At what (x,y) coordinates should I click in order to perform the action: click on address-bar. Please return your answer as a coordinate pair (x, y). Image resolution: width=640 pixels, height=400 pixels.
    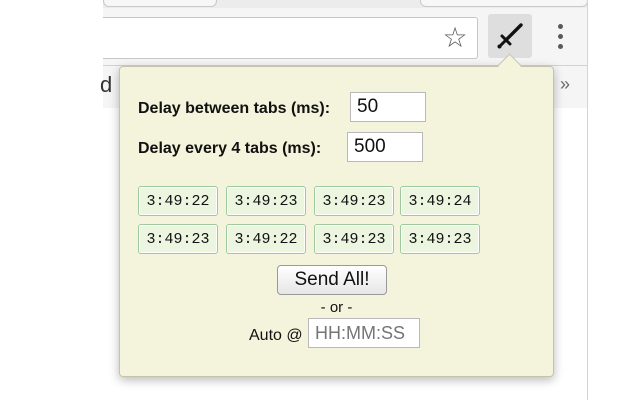
    Looking at the image, I should click on (290, 38).